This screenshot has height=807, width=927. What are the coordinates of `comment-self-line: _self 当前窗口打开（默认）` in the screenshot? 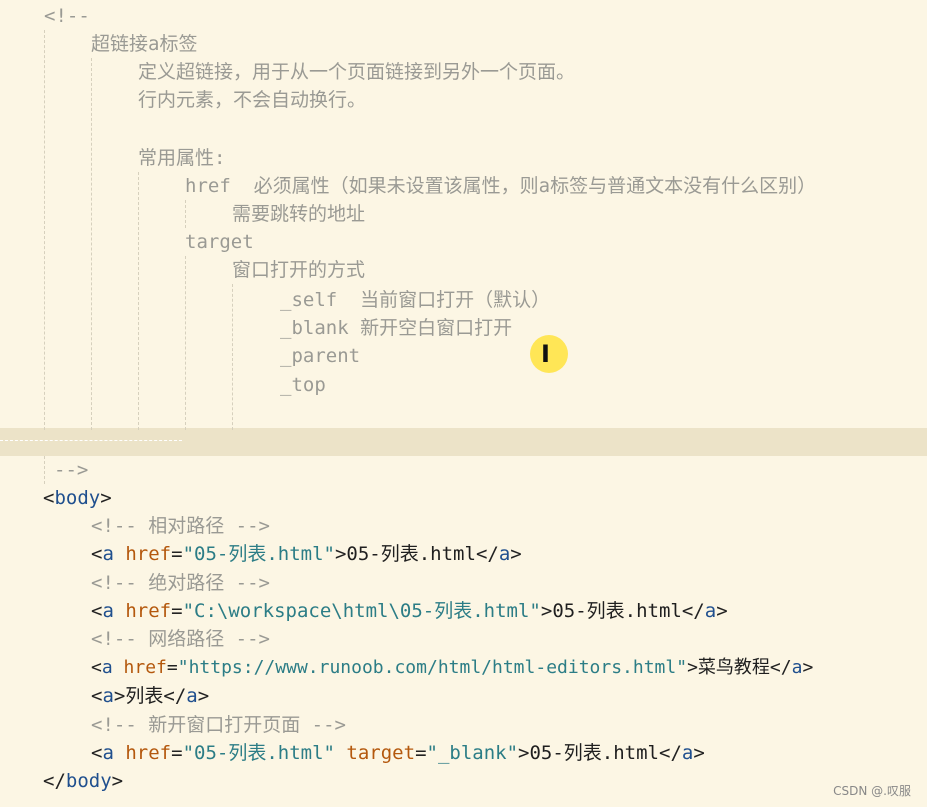 It's located at (275, 300).